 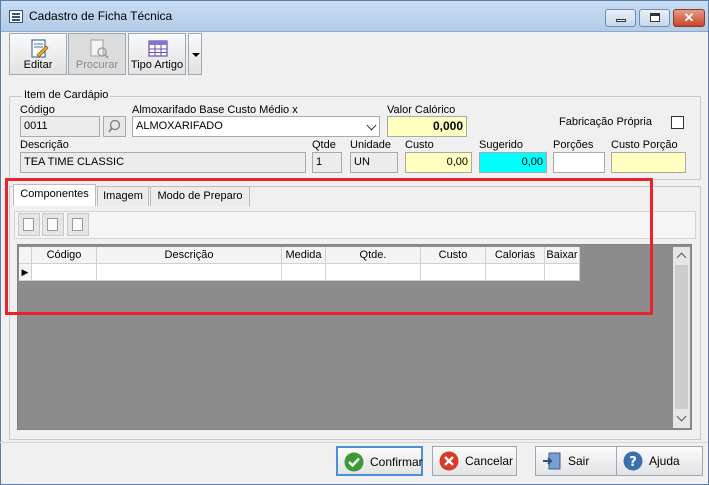 I want to click on procurar-button: Procurar, so click(x=97, y=54).